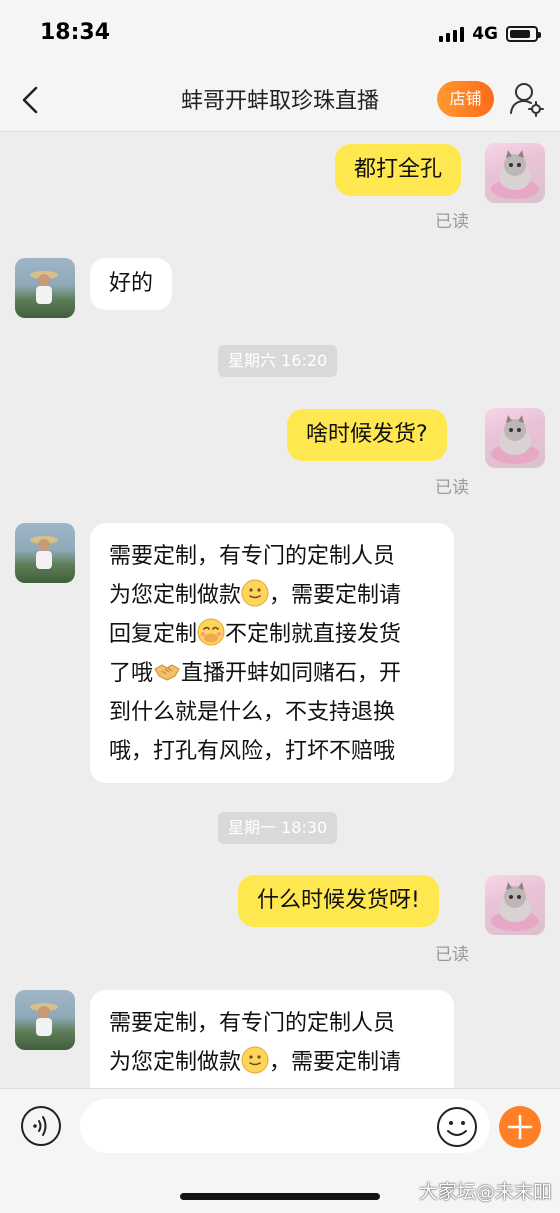 This screenshot has width=560, height=1213. I want to click on emoji-button, so click(457, 1127).